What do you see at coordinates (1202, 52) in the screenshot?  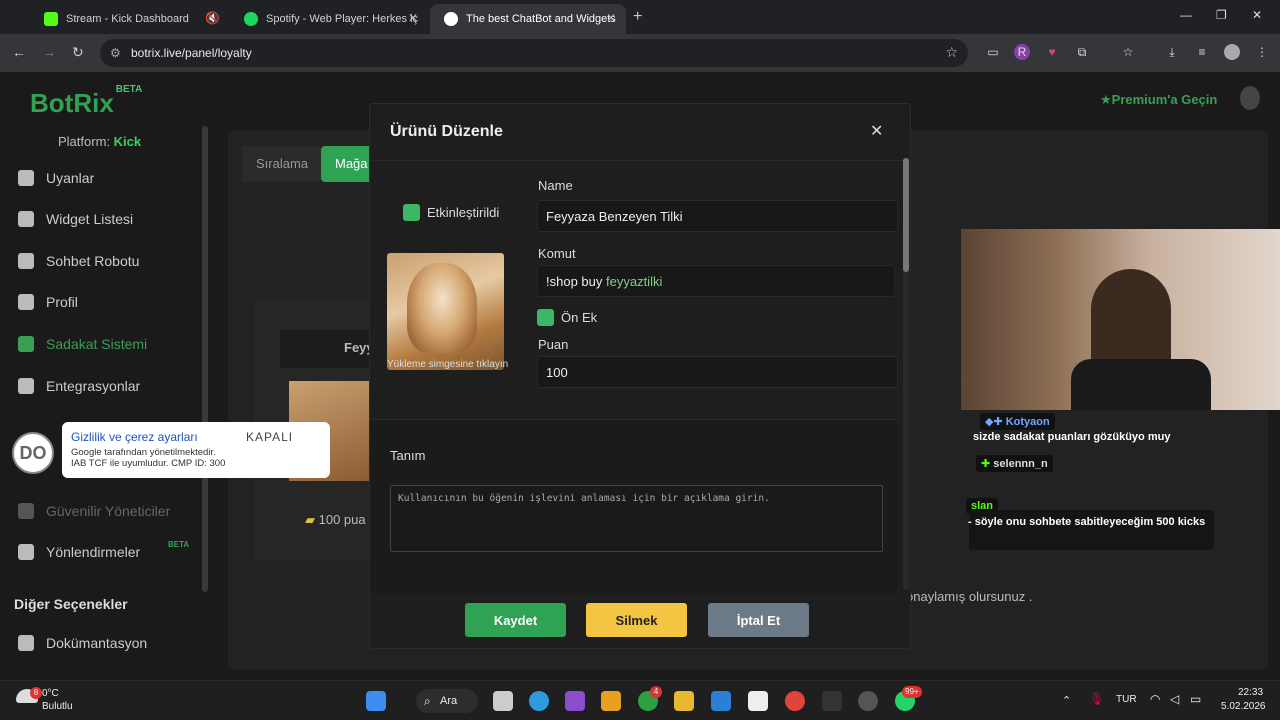 I see `media-icon: ≡` at bounding box center [1202, 52].